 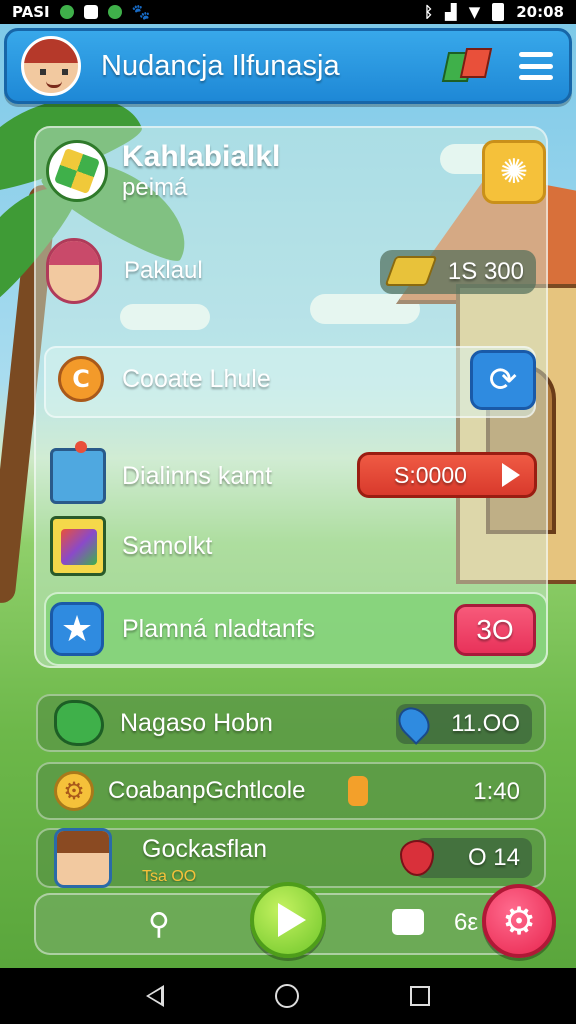 What do you see at coordinates (163, 270) in the screenshot?
I see `player-name: Paklaul` at bounding box center [163, 270].